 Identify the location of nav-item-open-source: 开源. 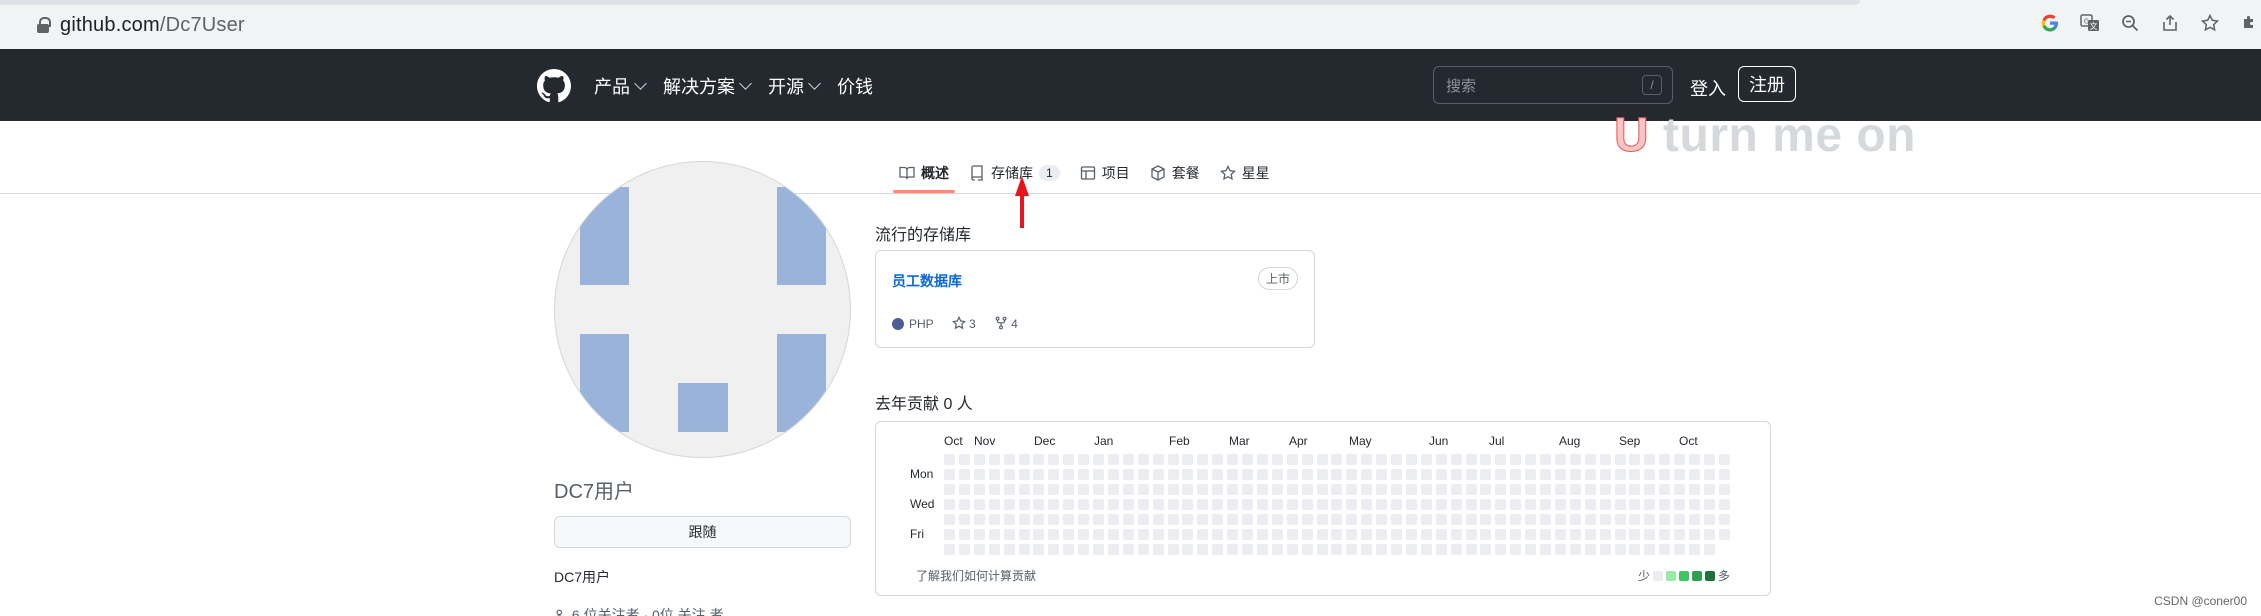
(794, 86).